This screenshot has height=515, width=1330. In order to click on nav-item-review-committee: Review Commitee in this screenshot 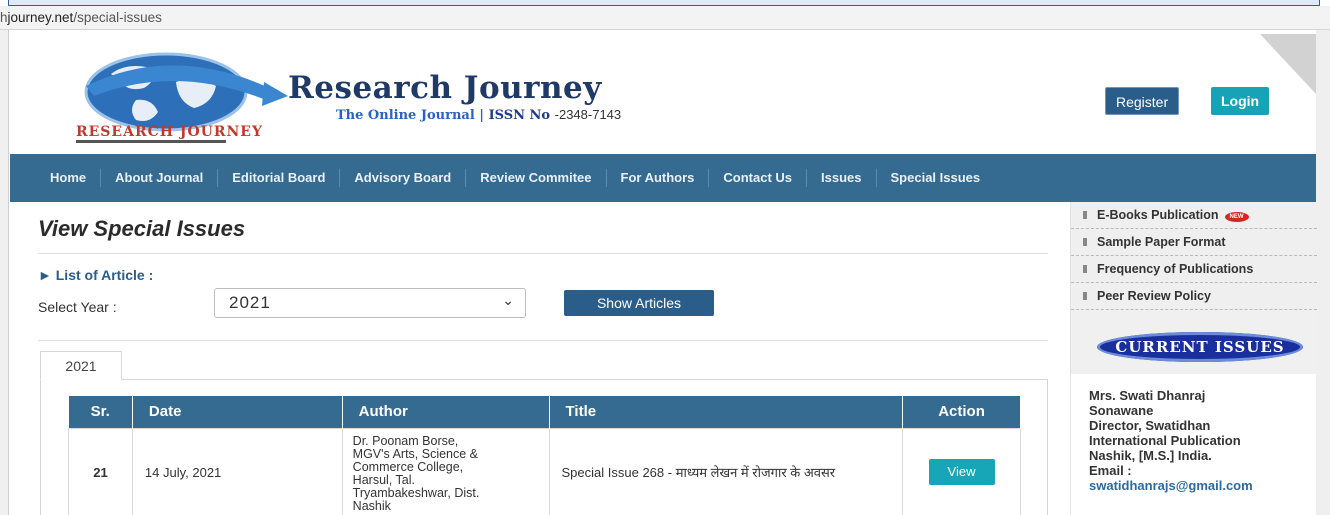, I will do `click(535, 178)`.